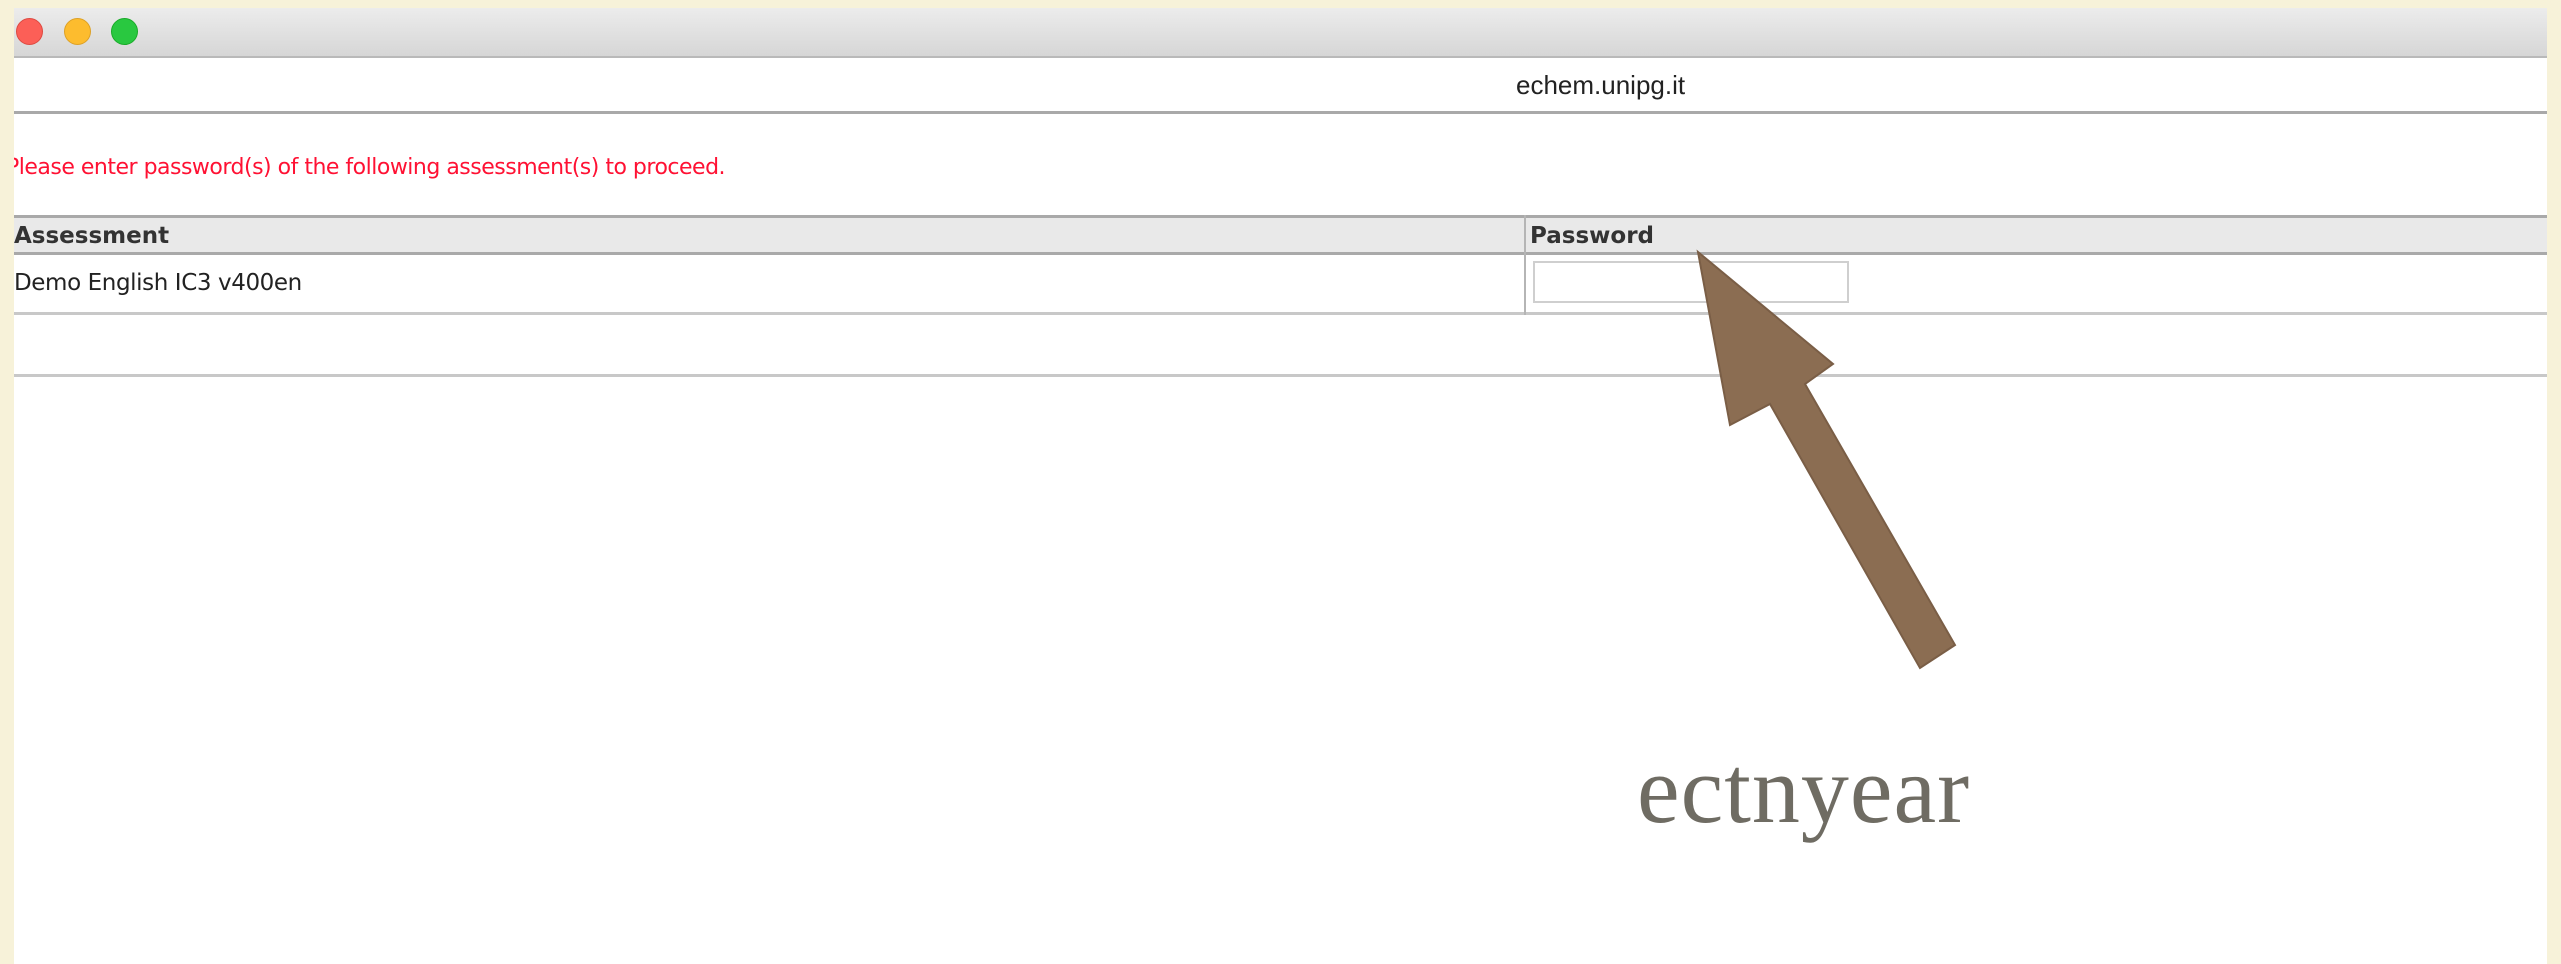 This screenshot has height=964, width=2561. Describe the element at coordinates (29, 31) in the screenshot. I see `close-window-icon` at that location.